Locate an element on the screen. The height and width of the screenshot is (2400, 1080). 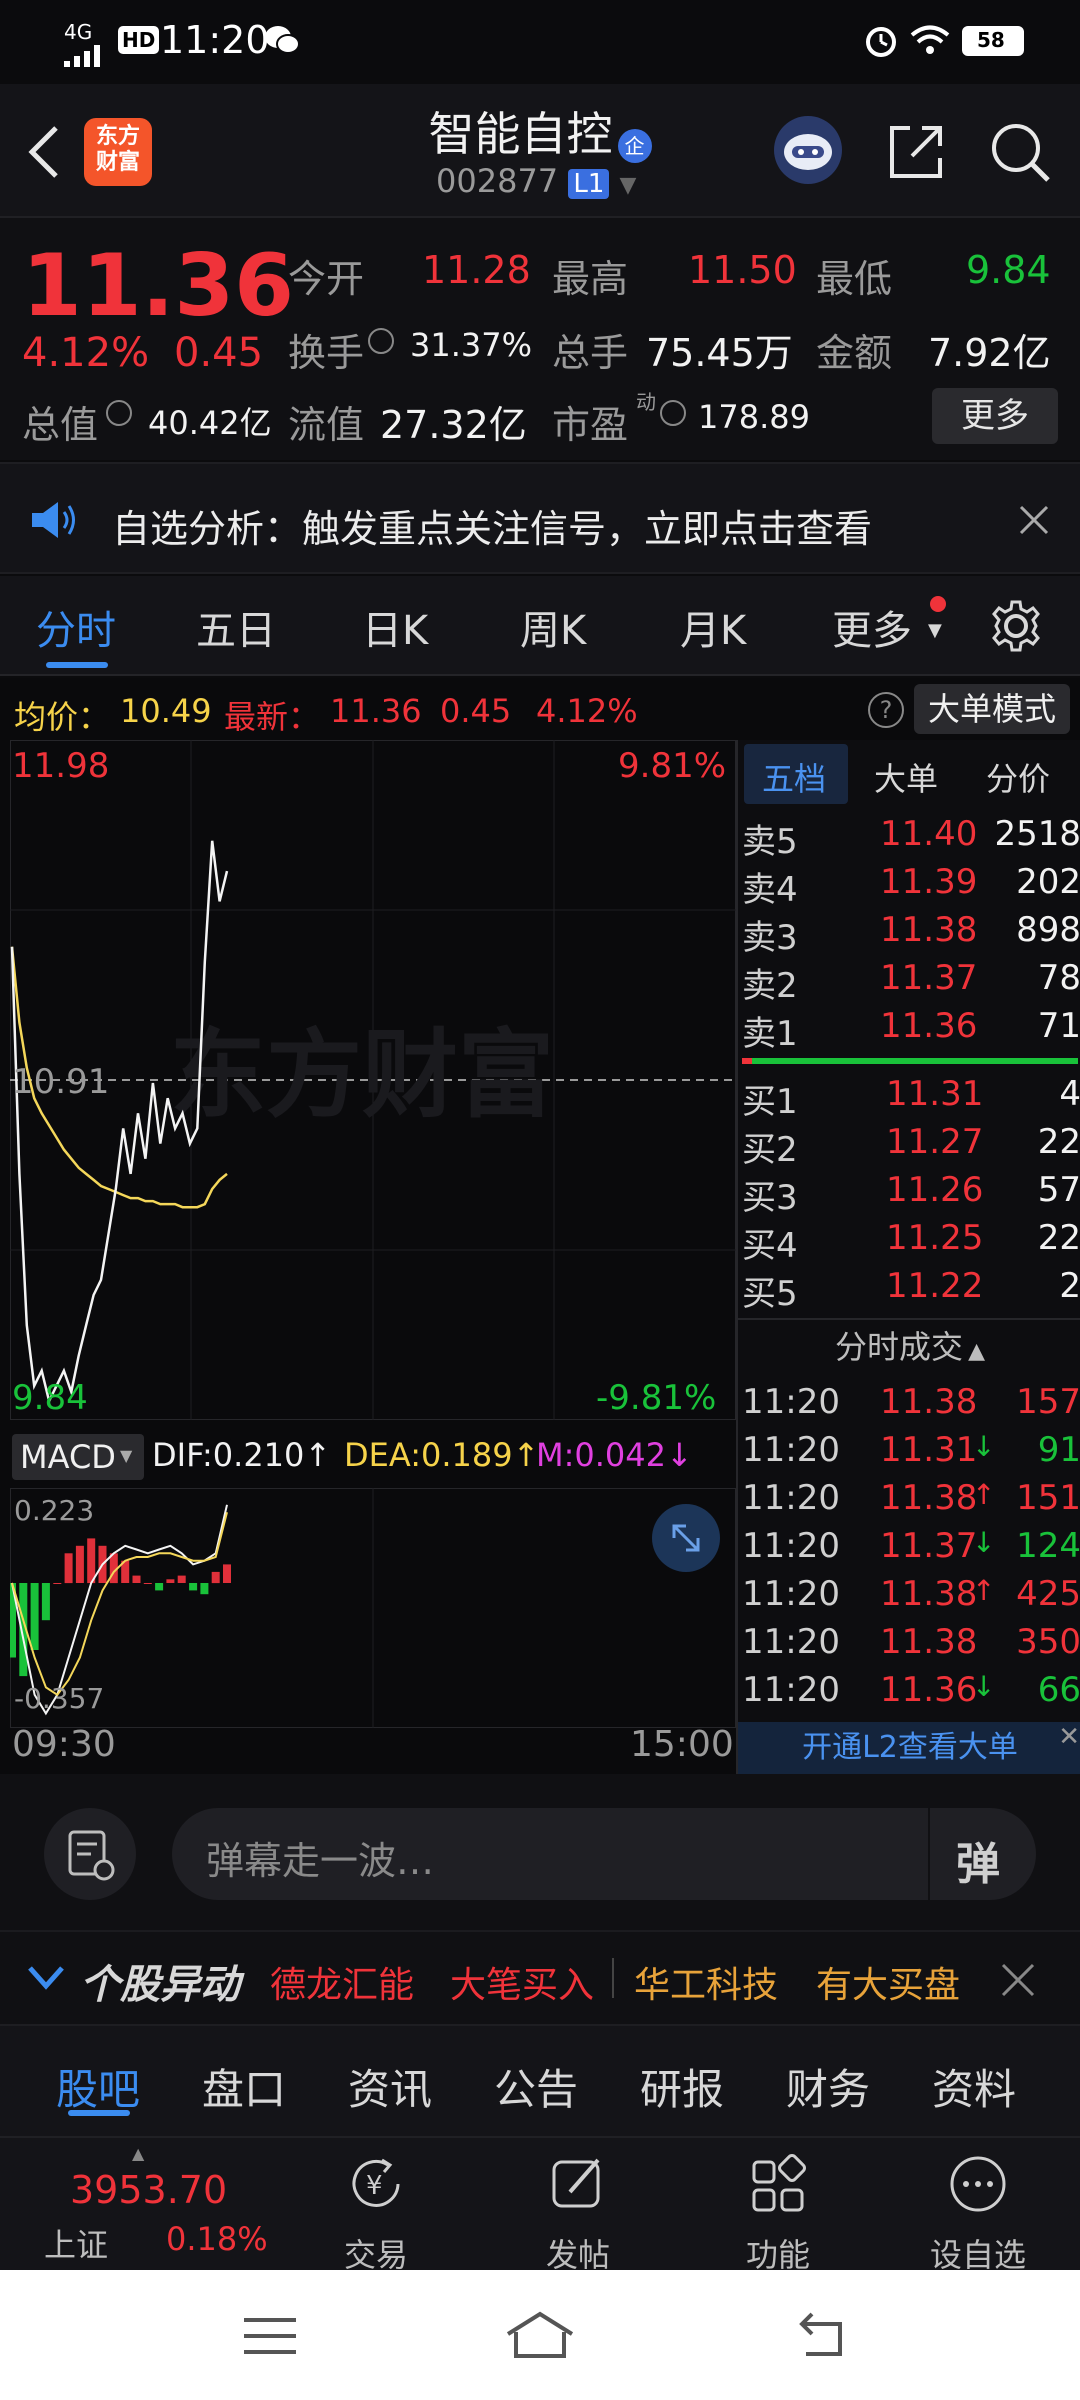
comment-send-button: 弹 is located at coordinates (982, 1854).